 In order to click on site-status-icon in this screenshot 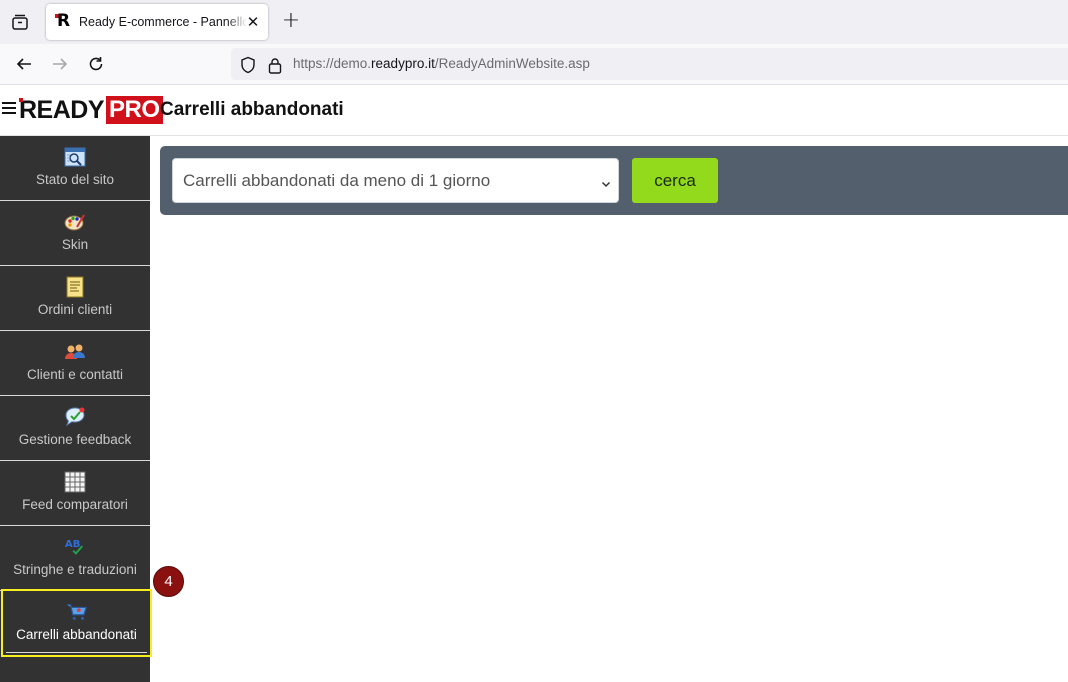, I will do `click(75, 157)`.